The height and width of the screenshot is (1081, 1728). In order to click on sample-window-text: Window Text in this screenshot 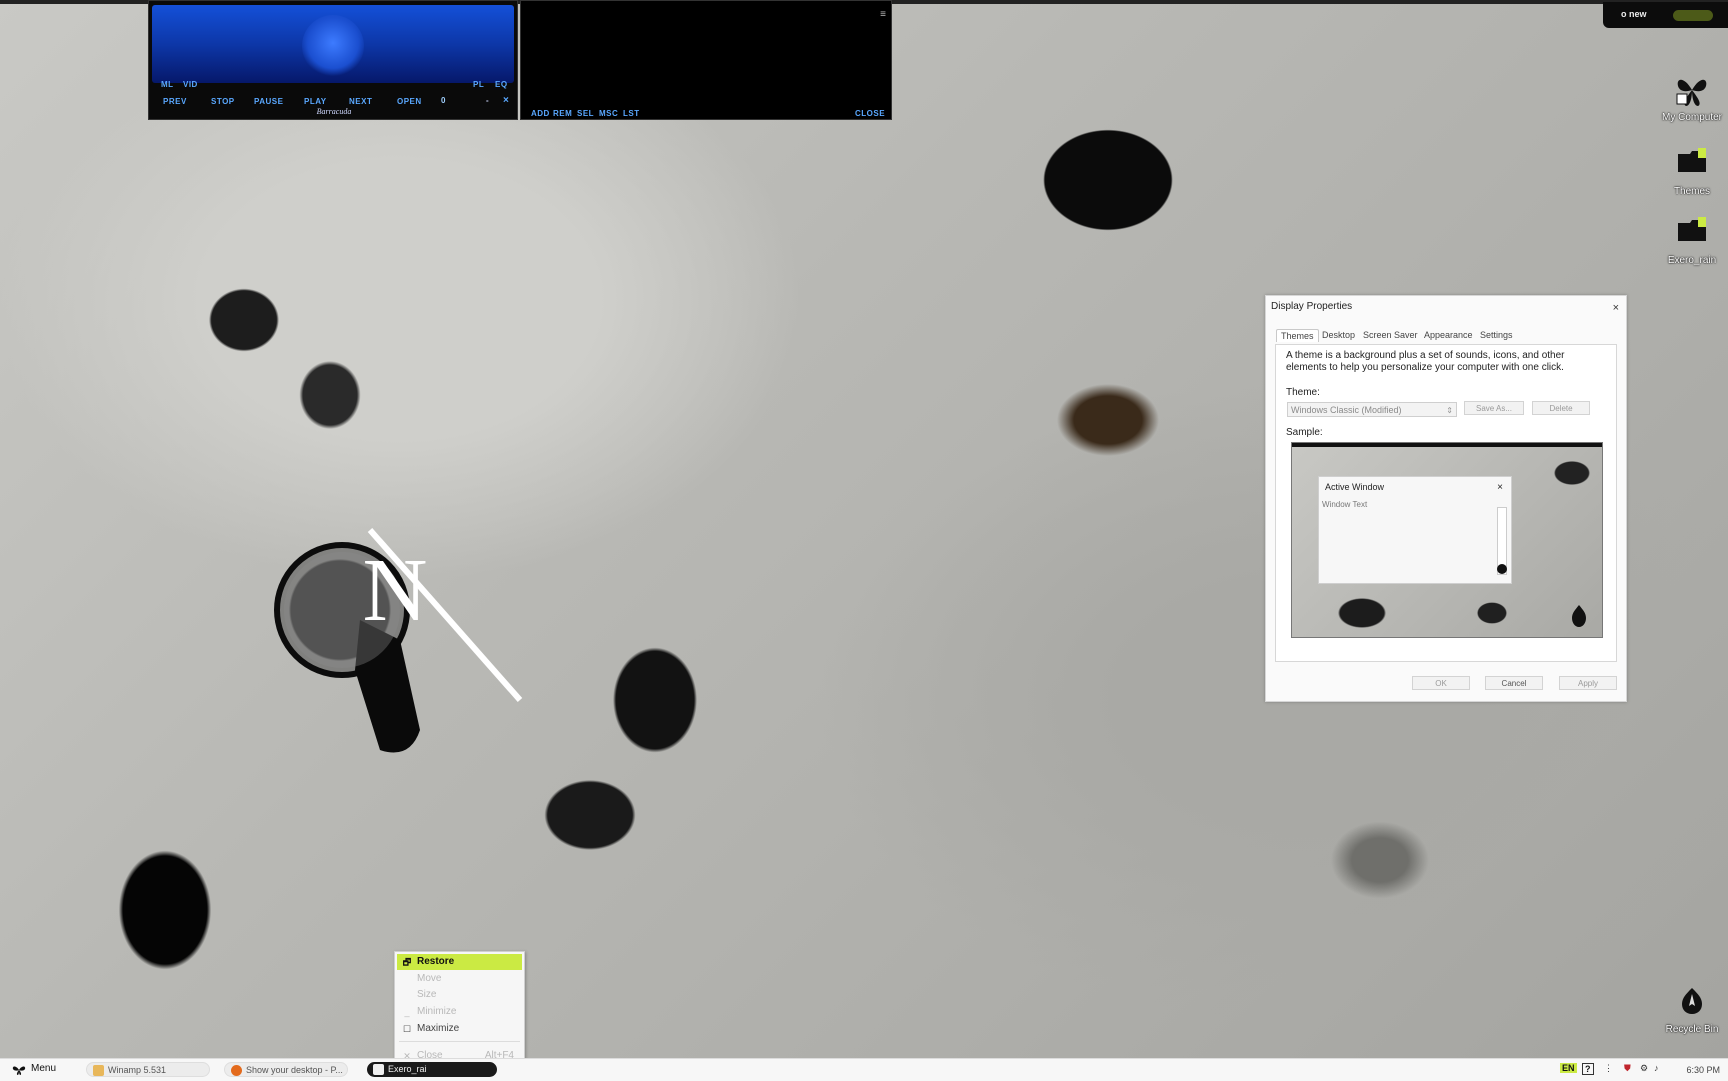, I will do `click(1345, 504)`.